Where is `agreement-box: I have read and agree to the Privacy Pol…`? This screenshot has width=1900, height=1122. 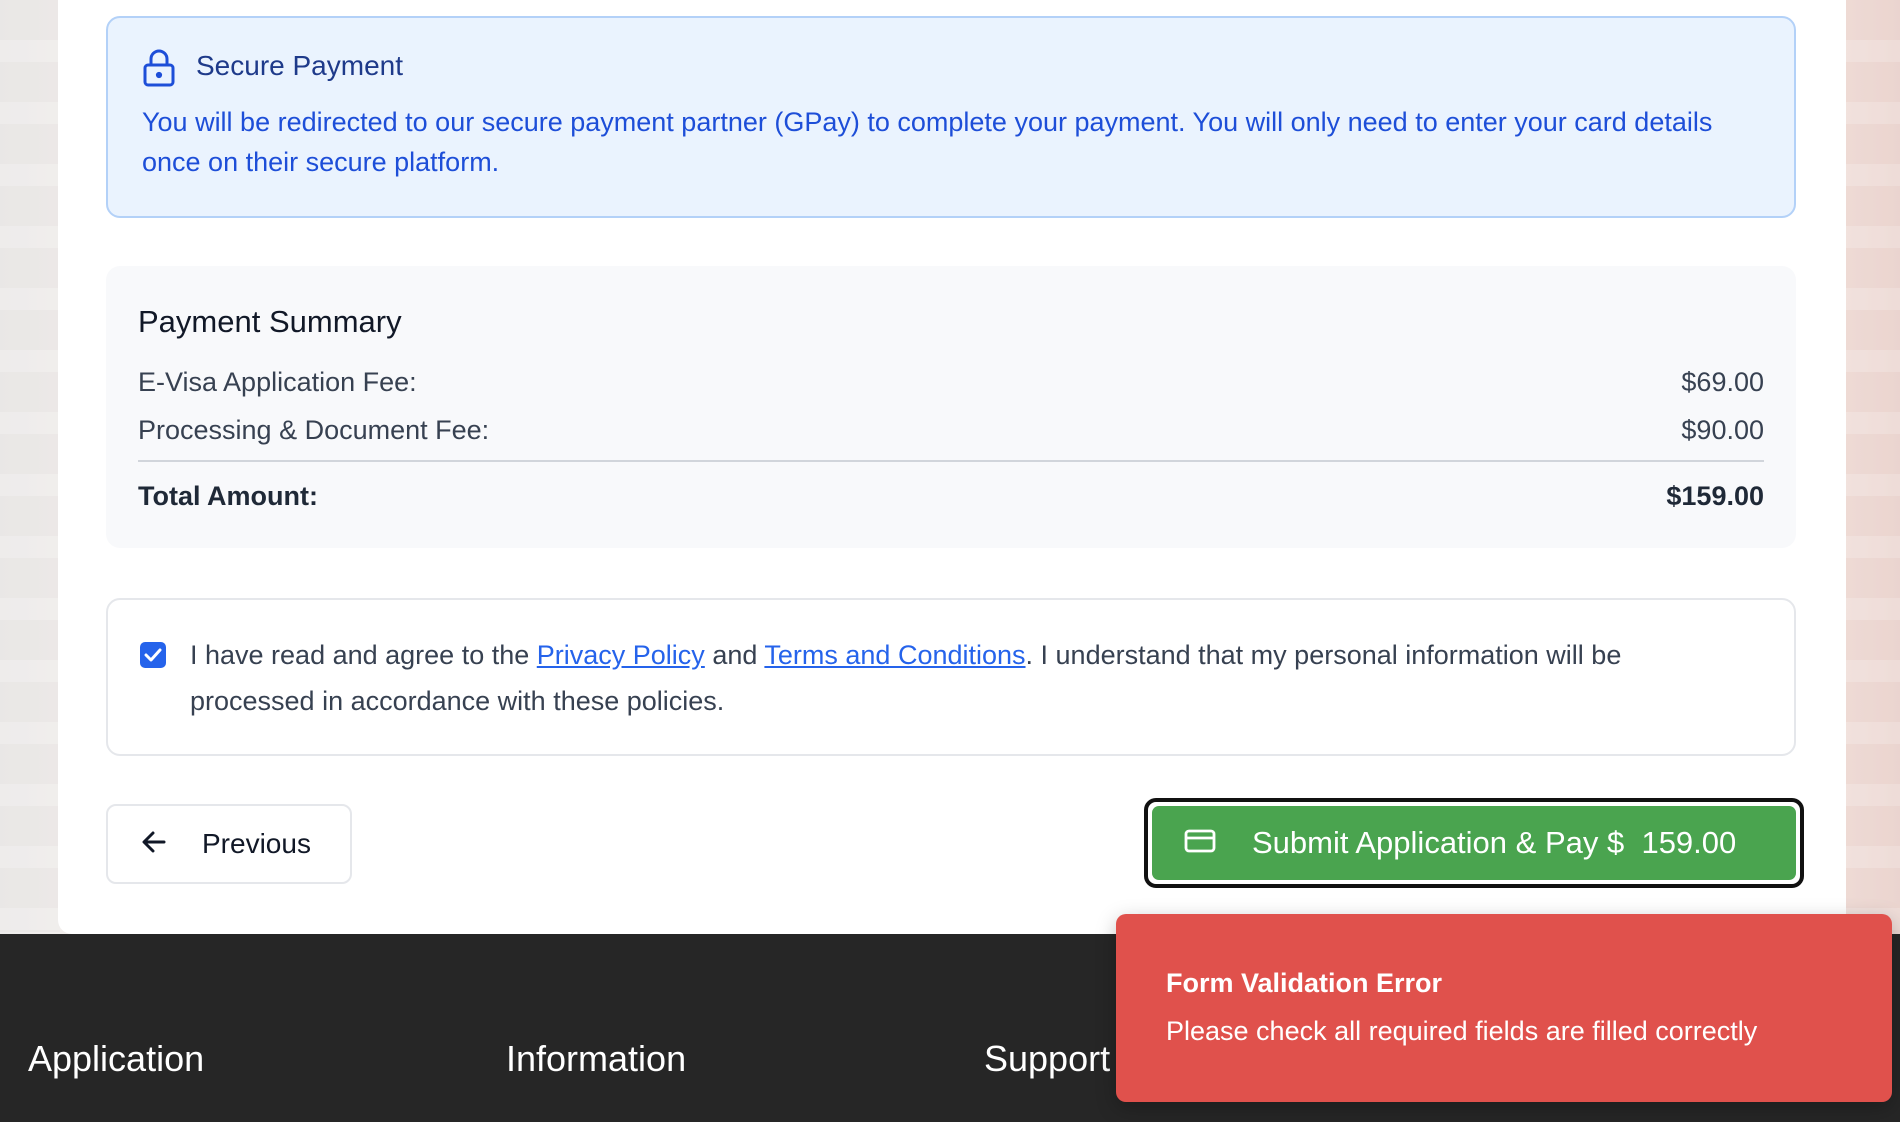
agreement-box: I have read and agree to the Privacy Pol… is located at coordinates (951, 677).